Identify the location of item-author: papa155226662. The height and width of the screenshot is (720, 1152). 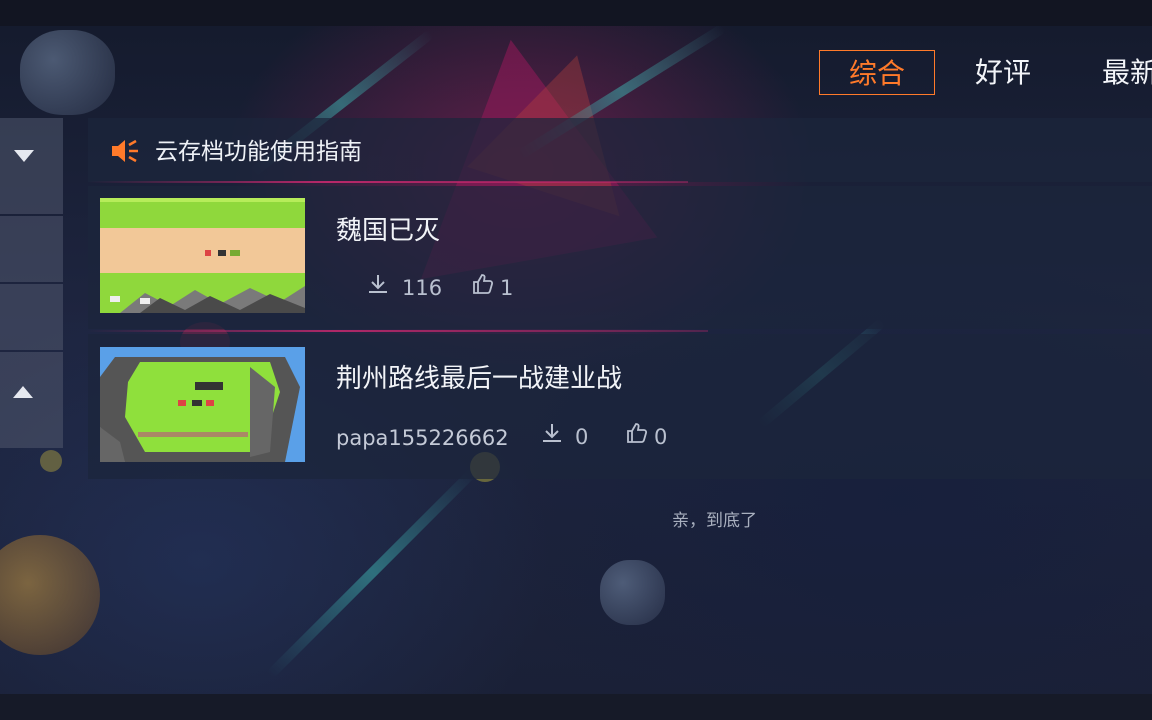
(422, 438).